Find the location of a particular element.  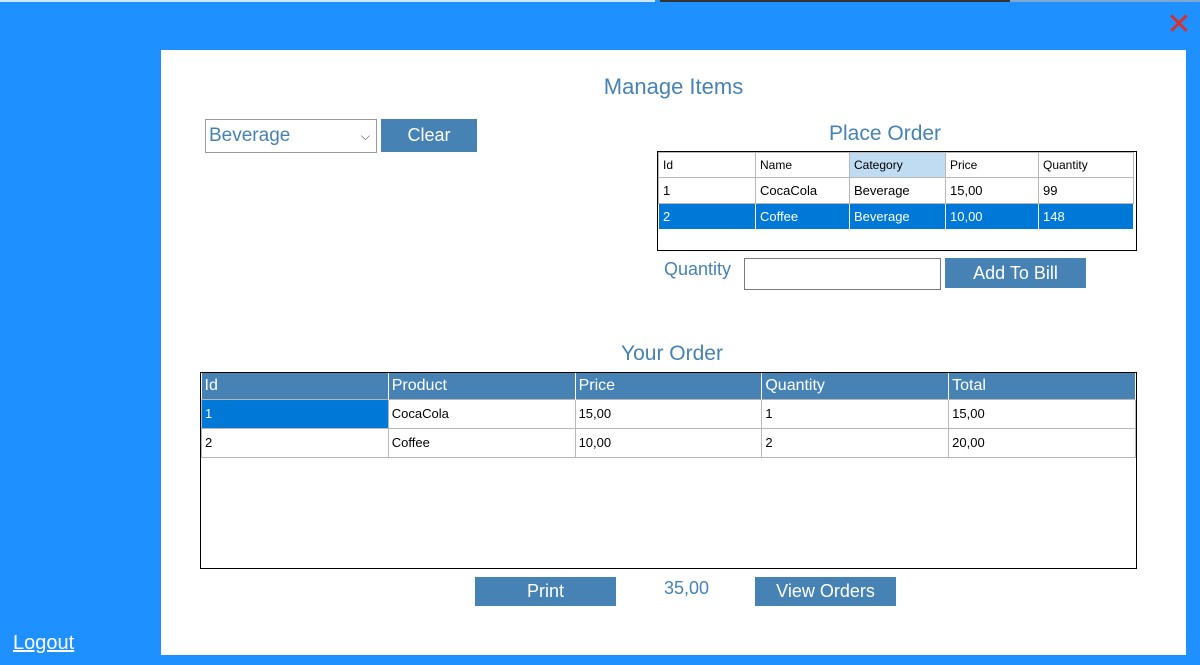

cell-quantity: 1 is located at coordinates (855, 413).